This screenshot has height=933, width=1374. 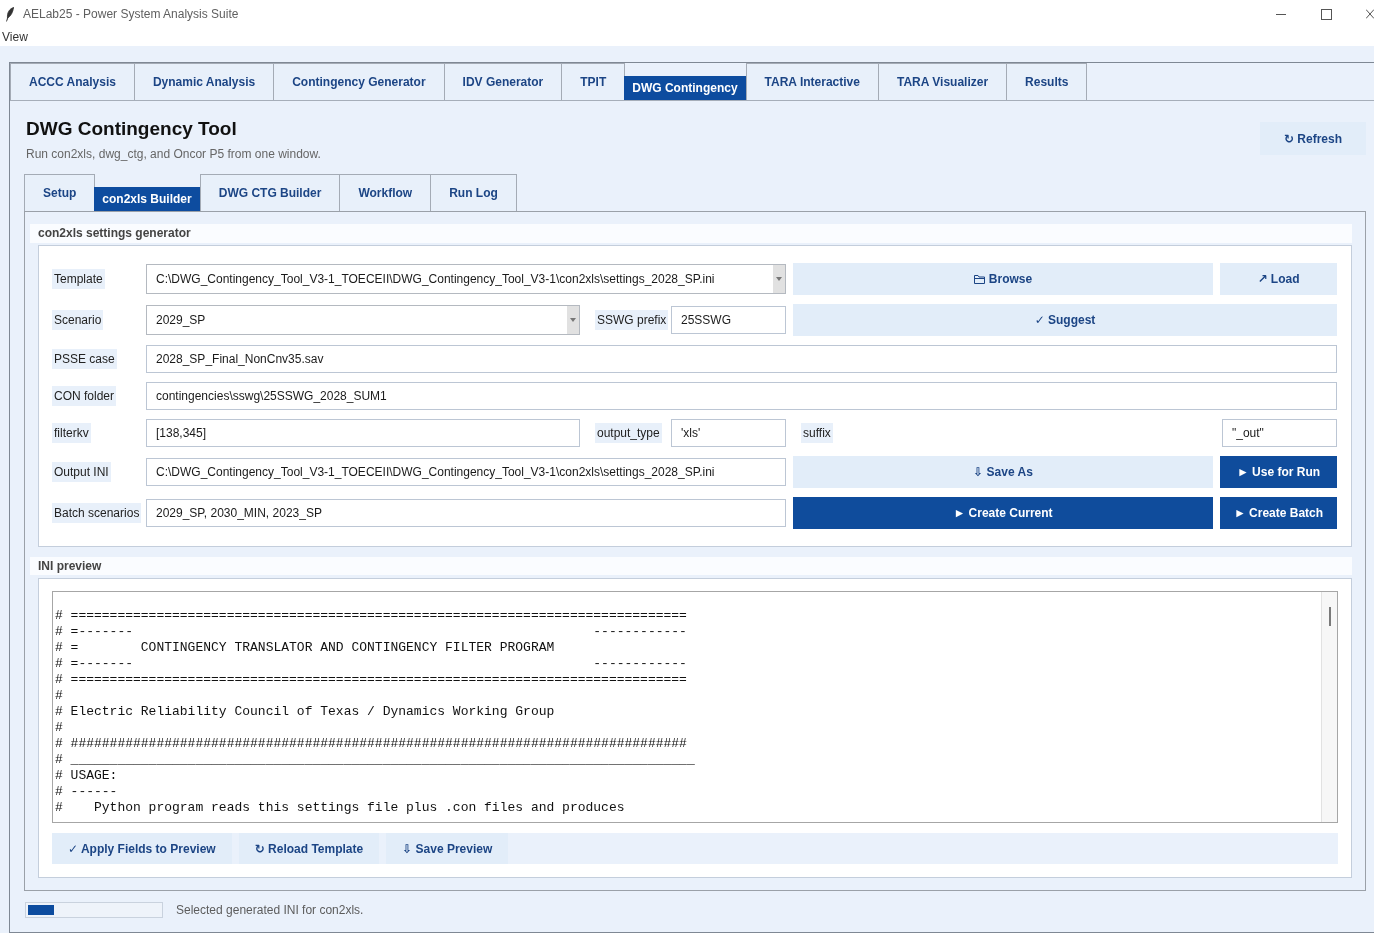 What do you see at coordinates (60, 192) in the screenshot?
I see `subtab: Setup` at bounding box center [60, 192].